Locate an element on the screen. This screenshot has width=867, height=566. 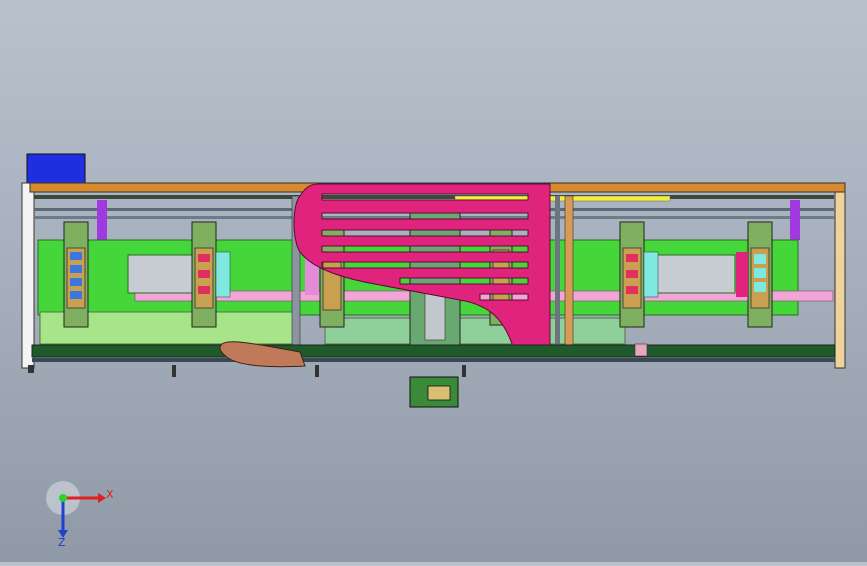
right-end-post is located at coordinates (840, 275).